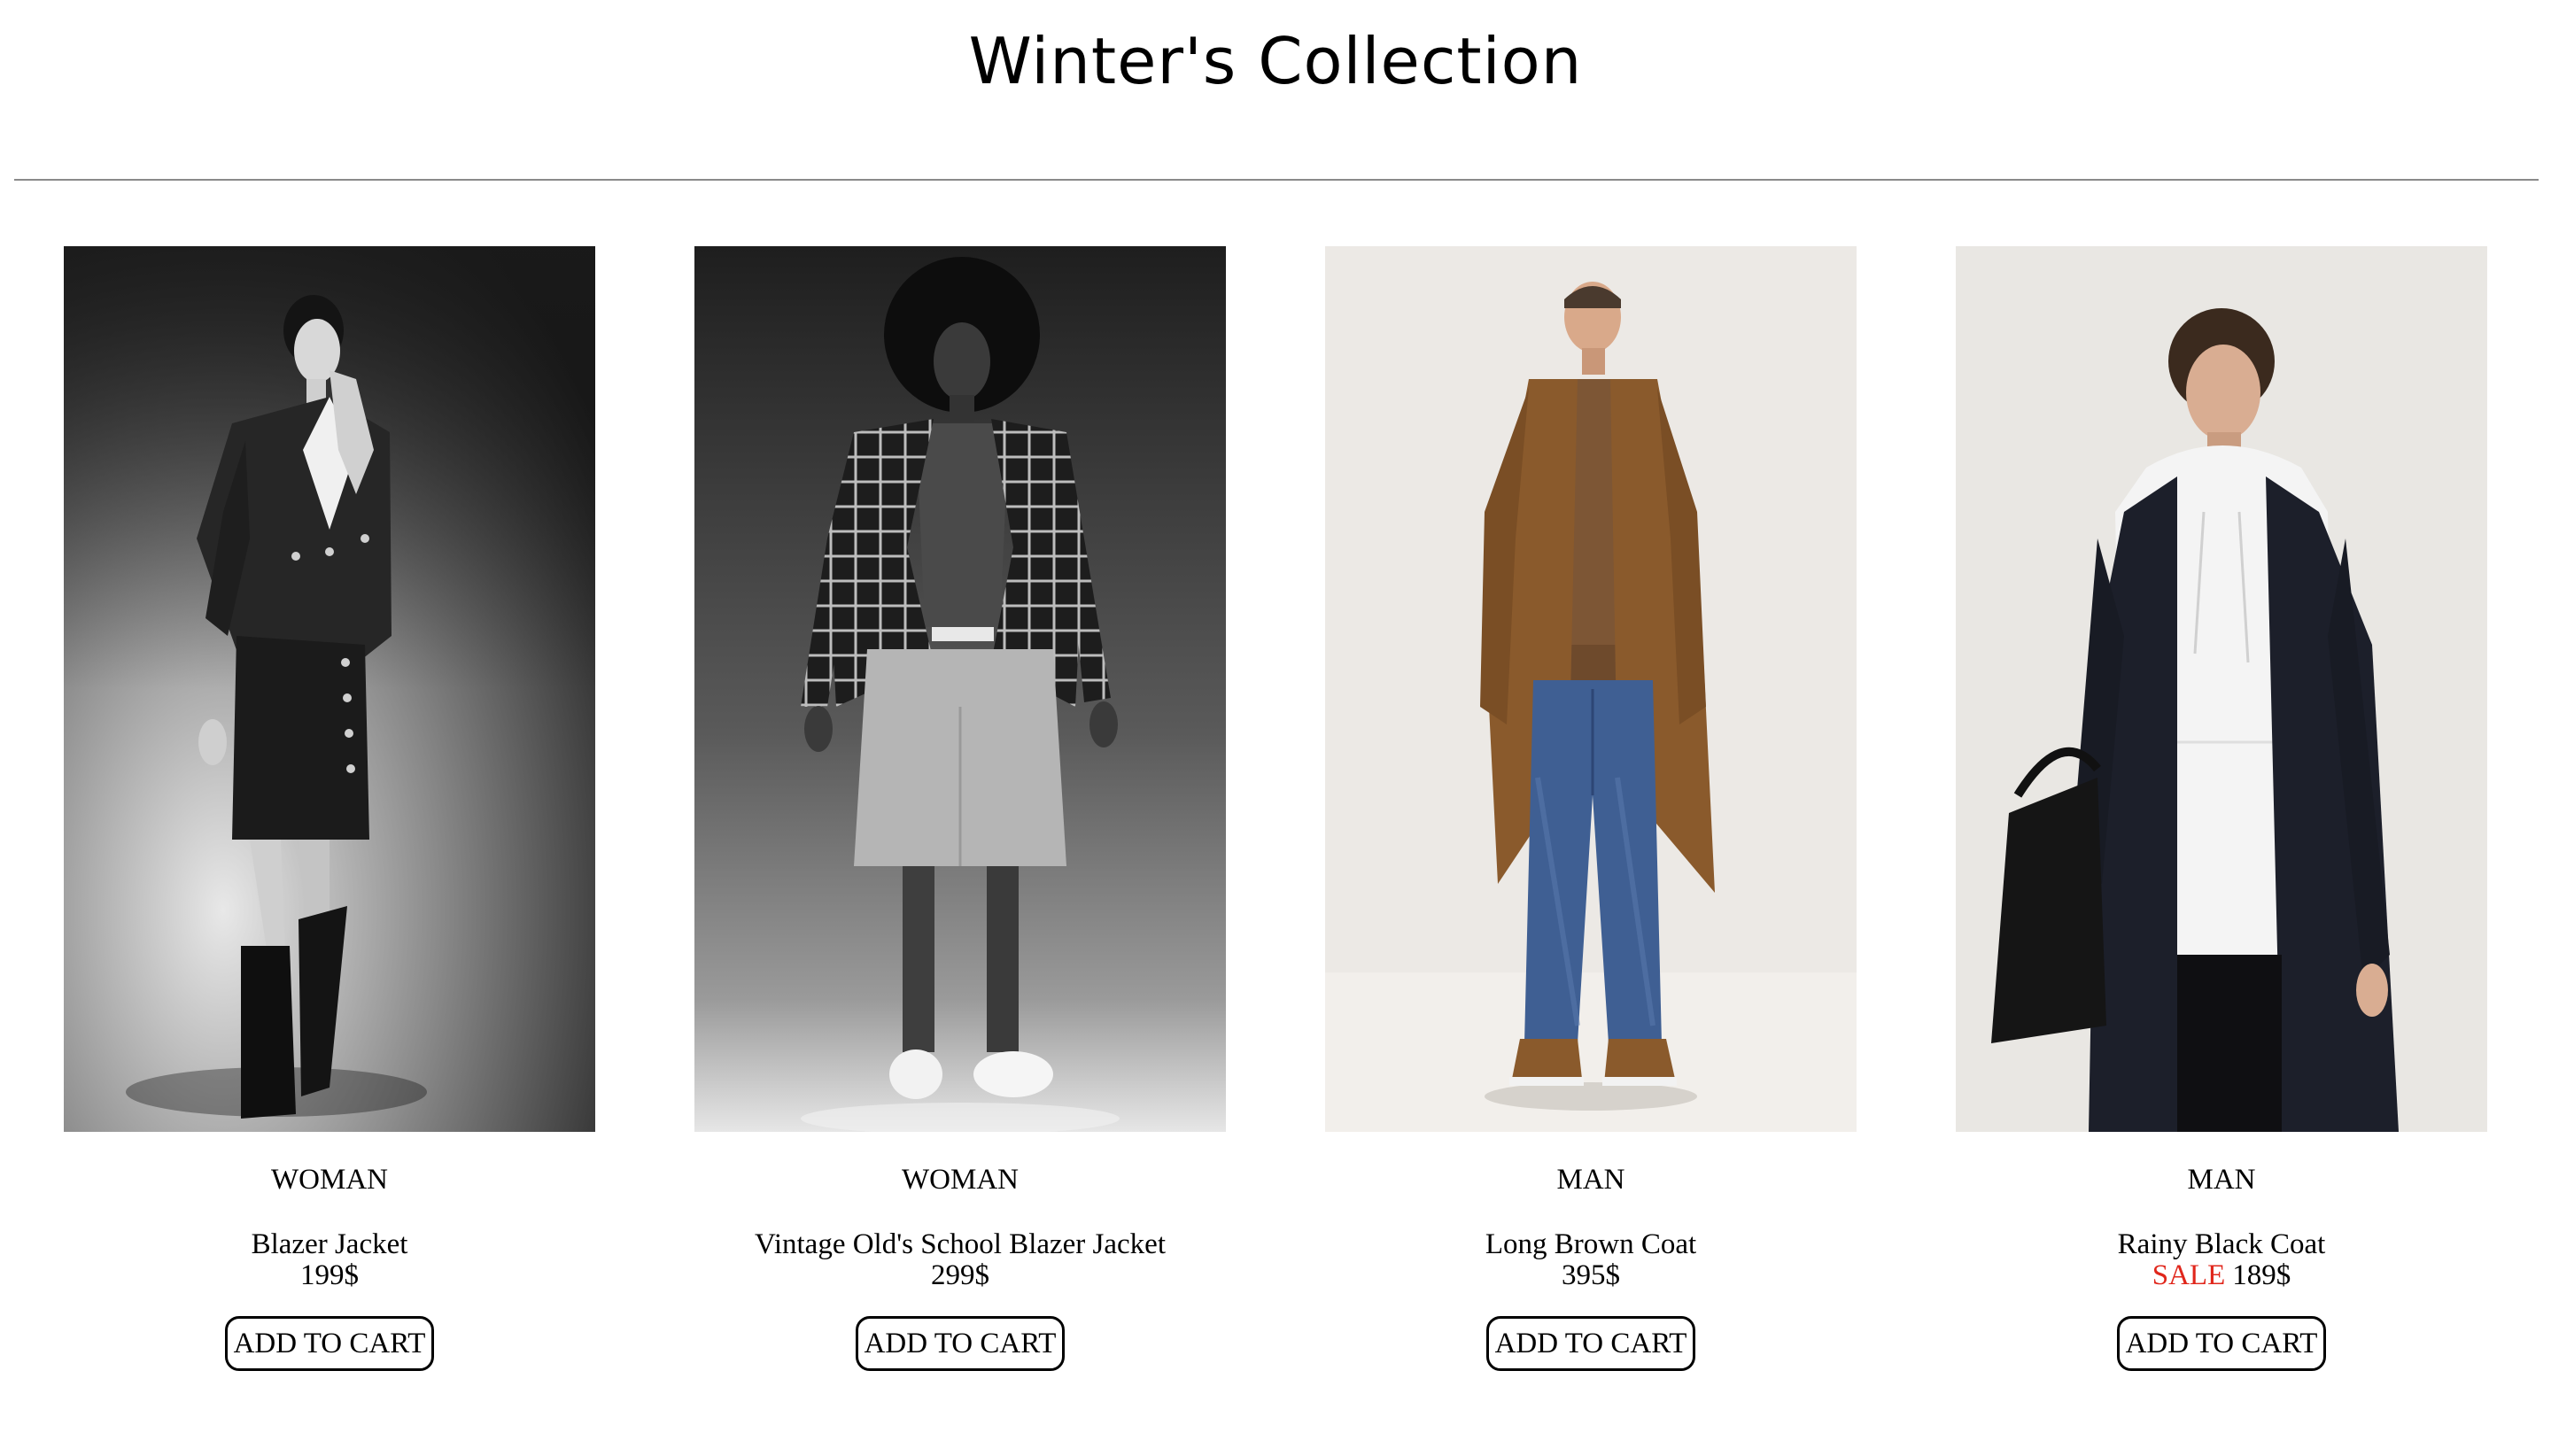 Image resolution: width=2551 pixels, height=1456 pixels. I want to click on product-photo-long-brown-coat, so click(1591, 689).